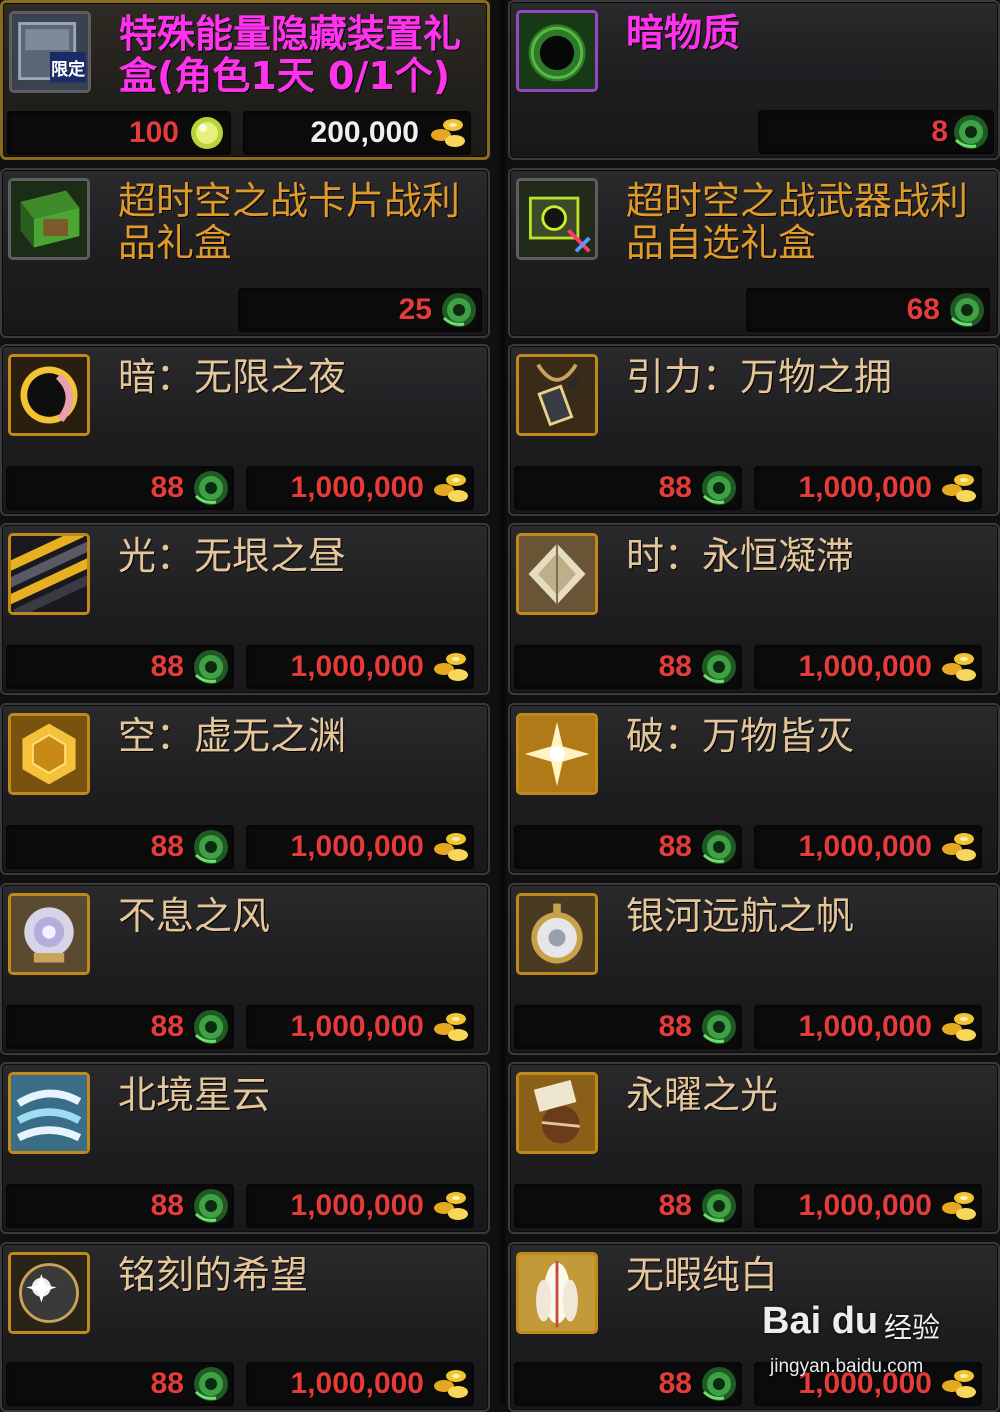 The image size is (1000, 1412). Describe the element at coordinates (557, 219) in the screenshot. I see `weapon-box-icon` at that location.